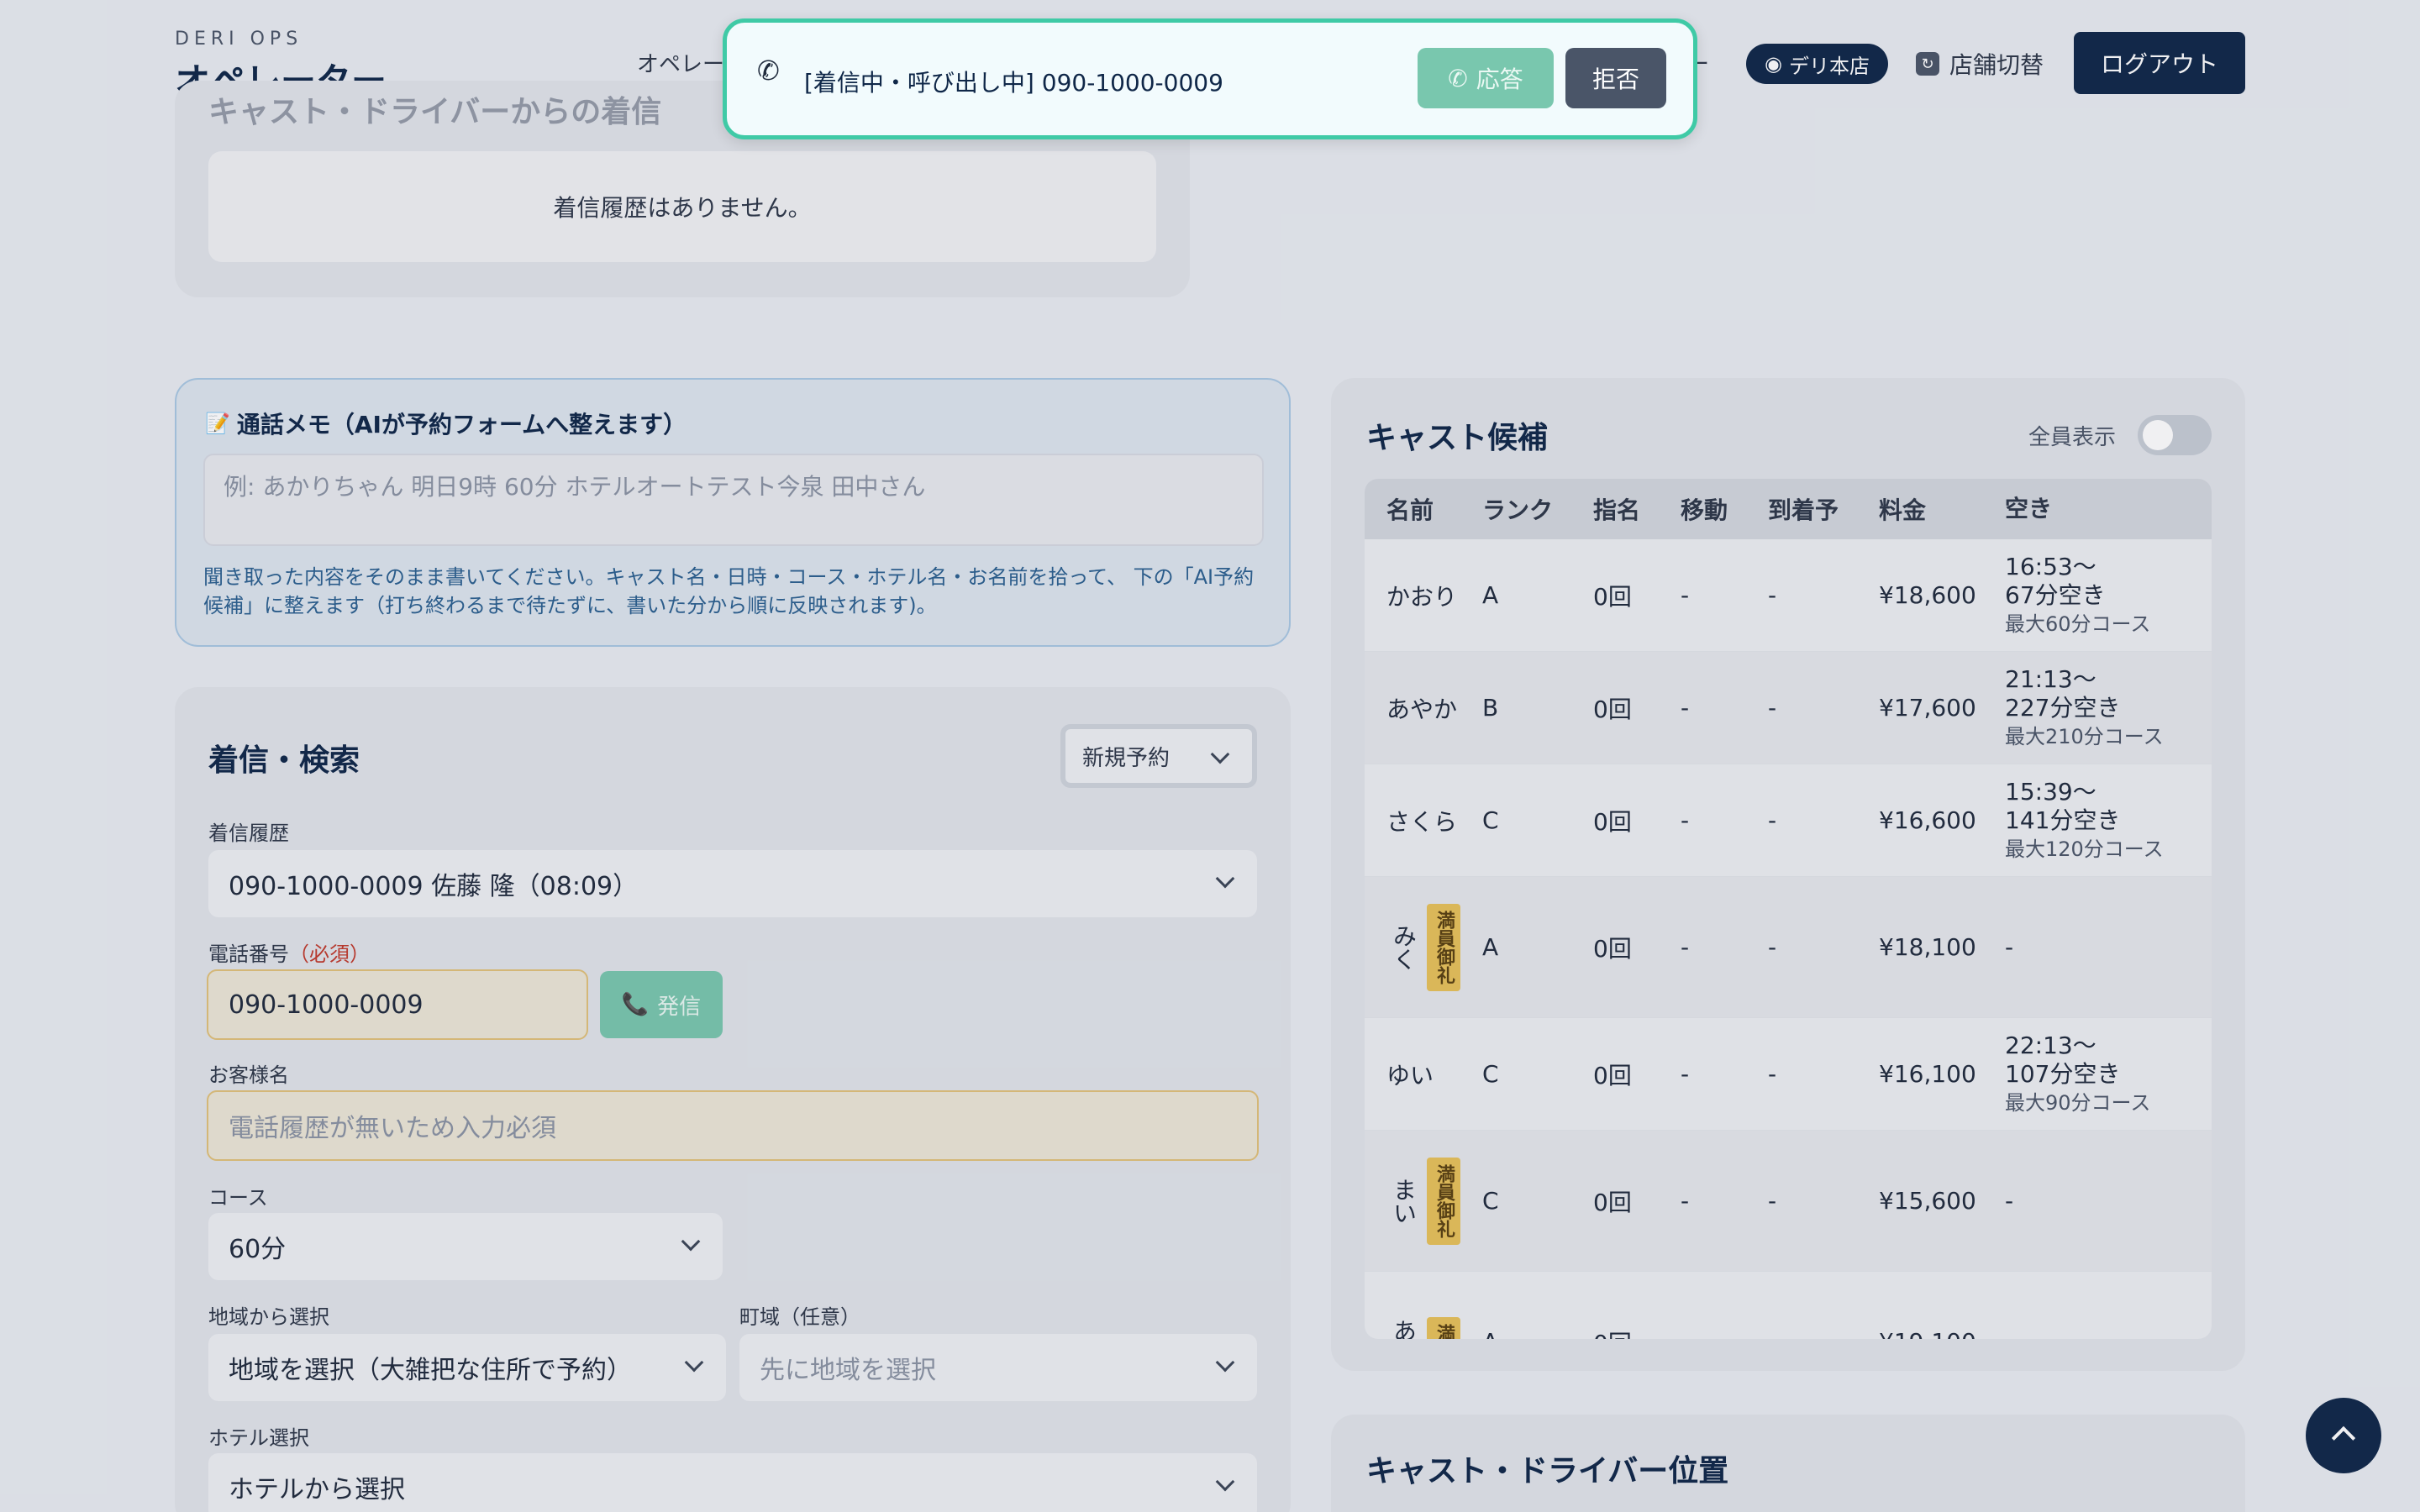 Image resolution: width=2420 pixels, height=1512 pixels. What do you see at coordinates (1616, 78) in the screenshot?
I see `reject-button: 拒否` at bounding box center [1616, 78].